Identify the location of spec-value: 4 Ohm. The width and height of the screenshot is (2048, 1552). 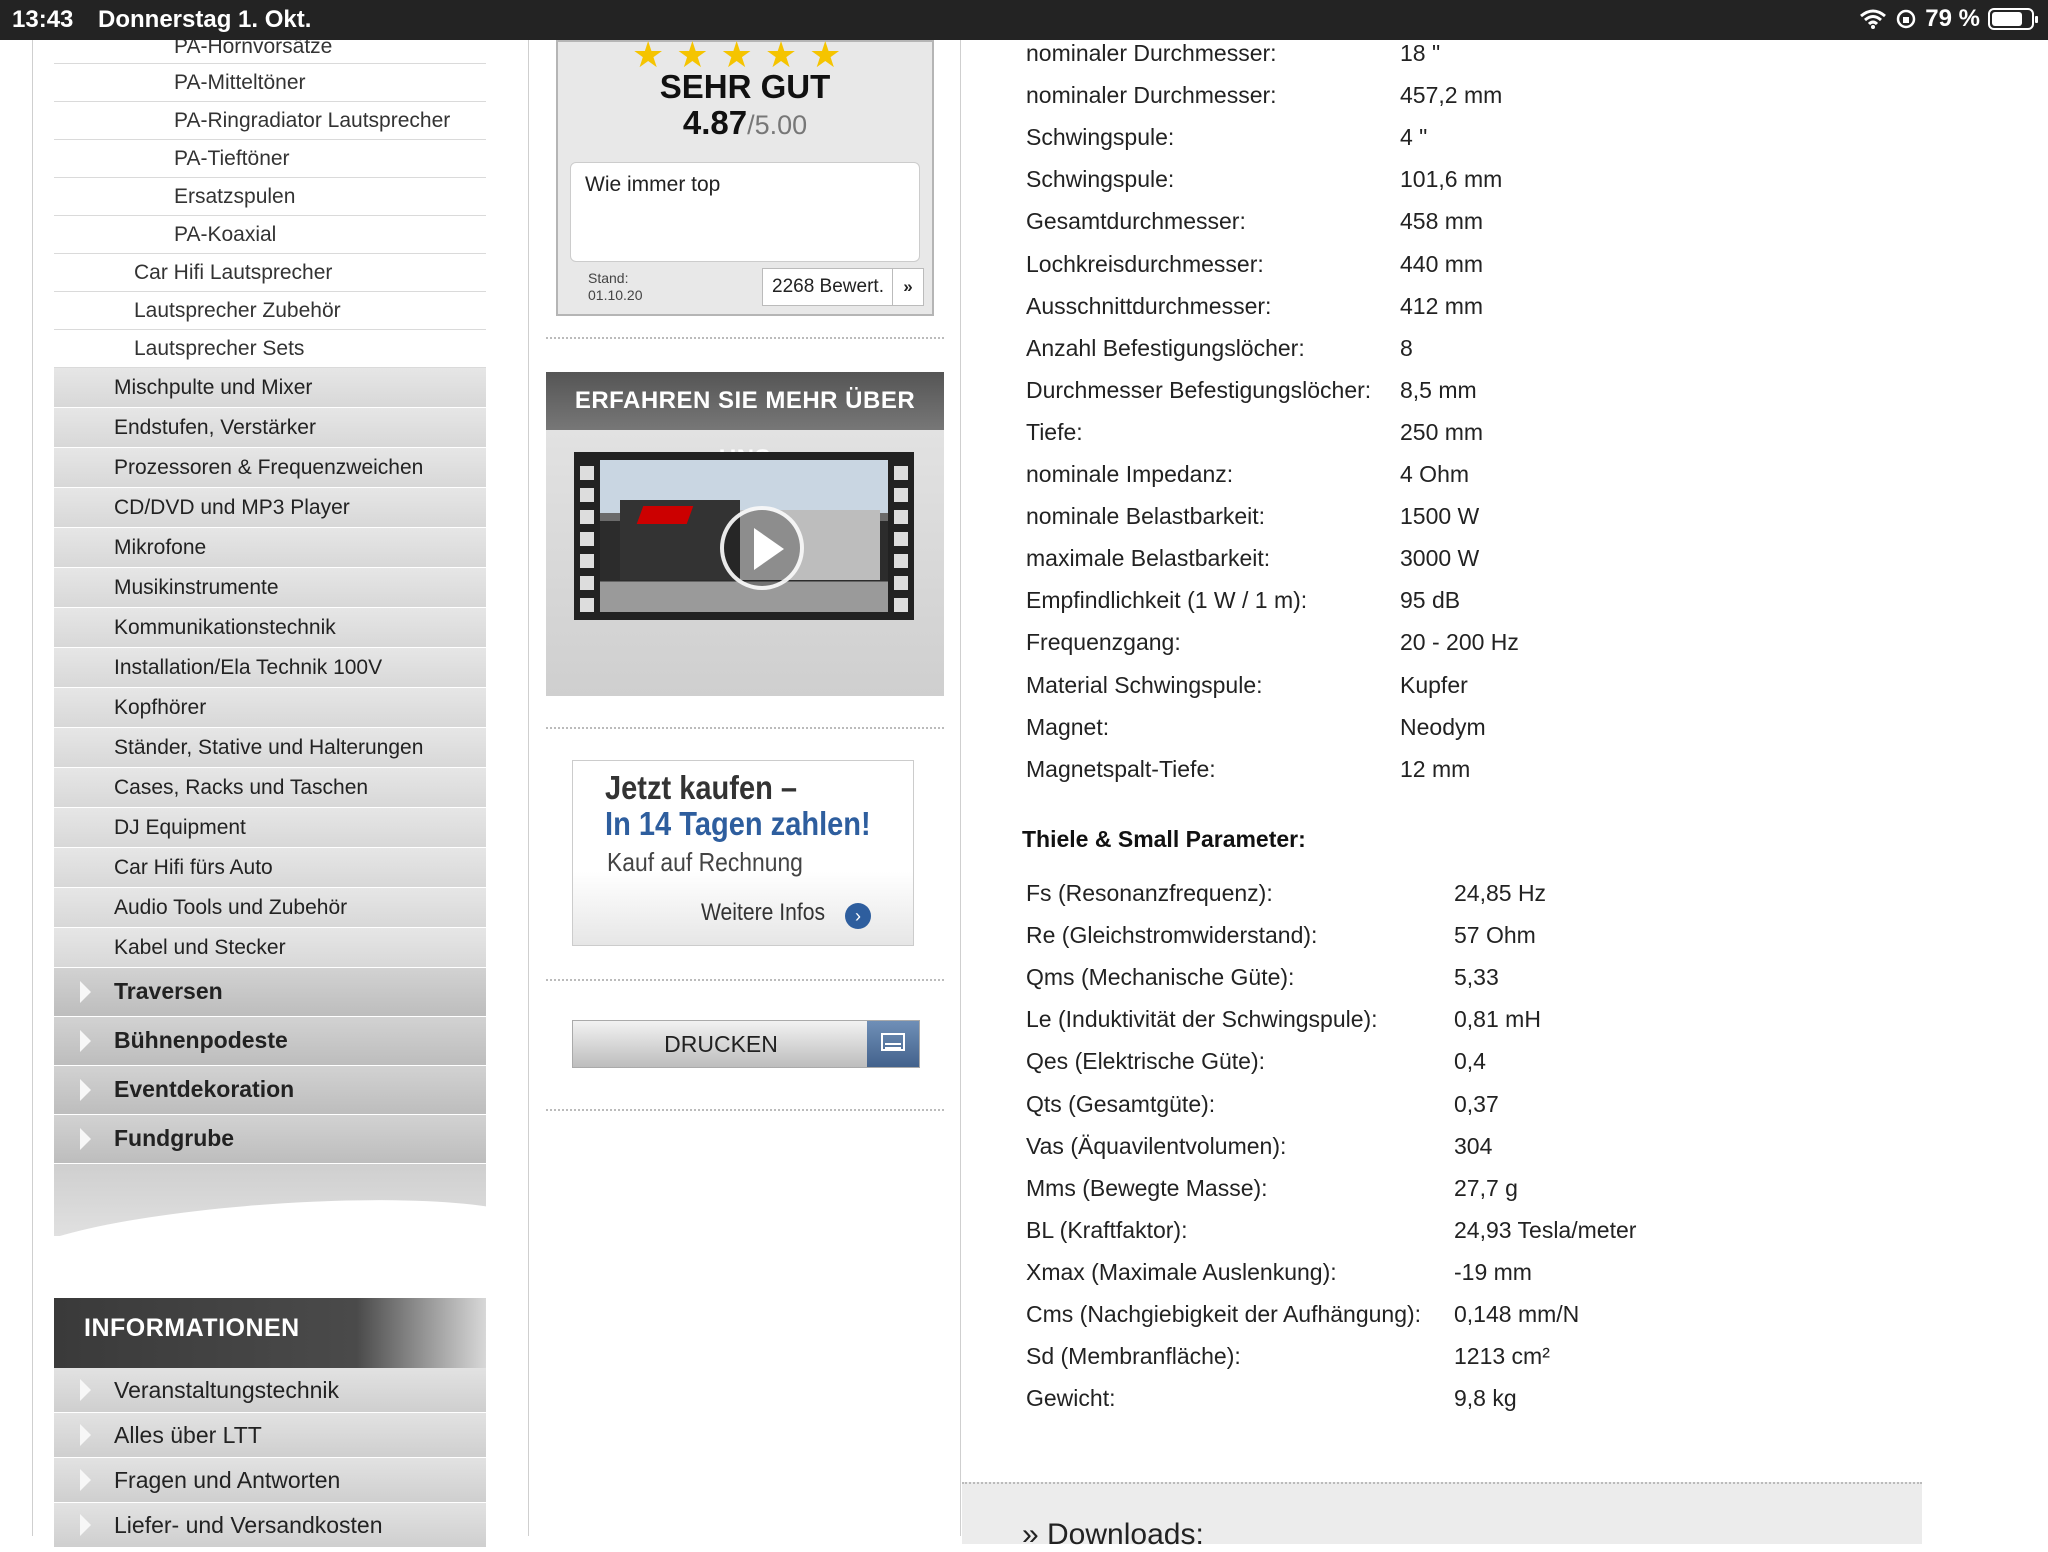
(1435, 474).